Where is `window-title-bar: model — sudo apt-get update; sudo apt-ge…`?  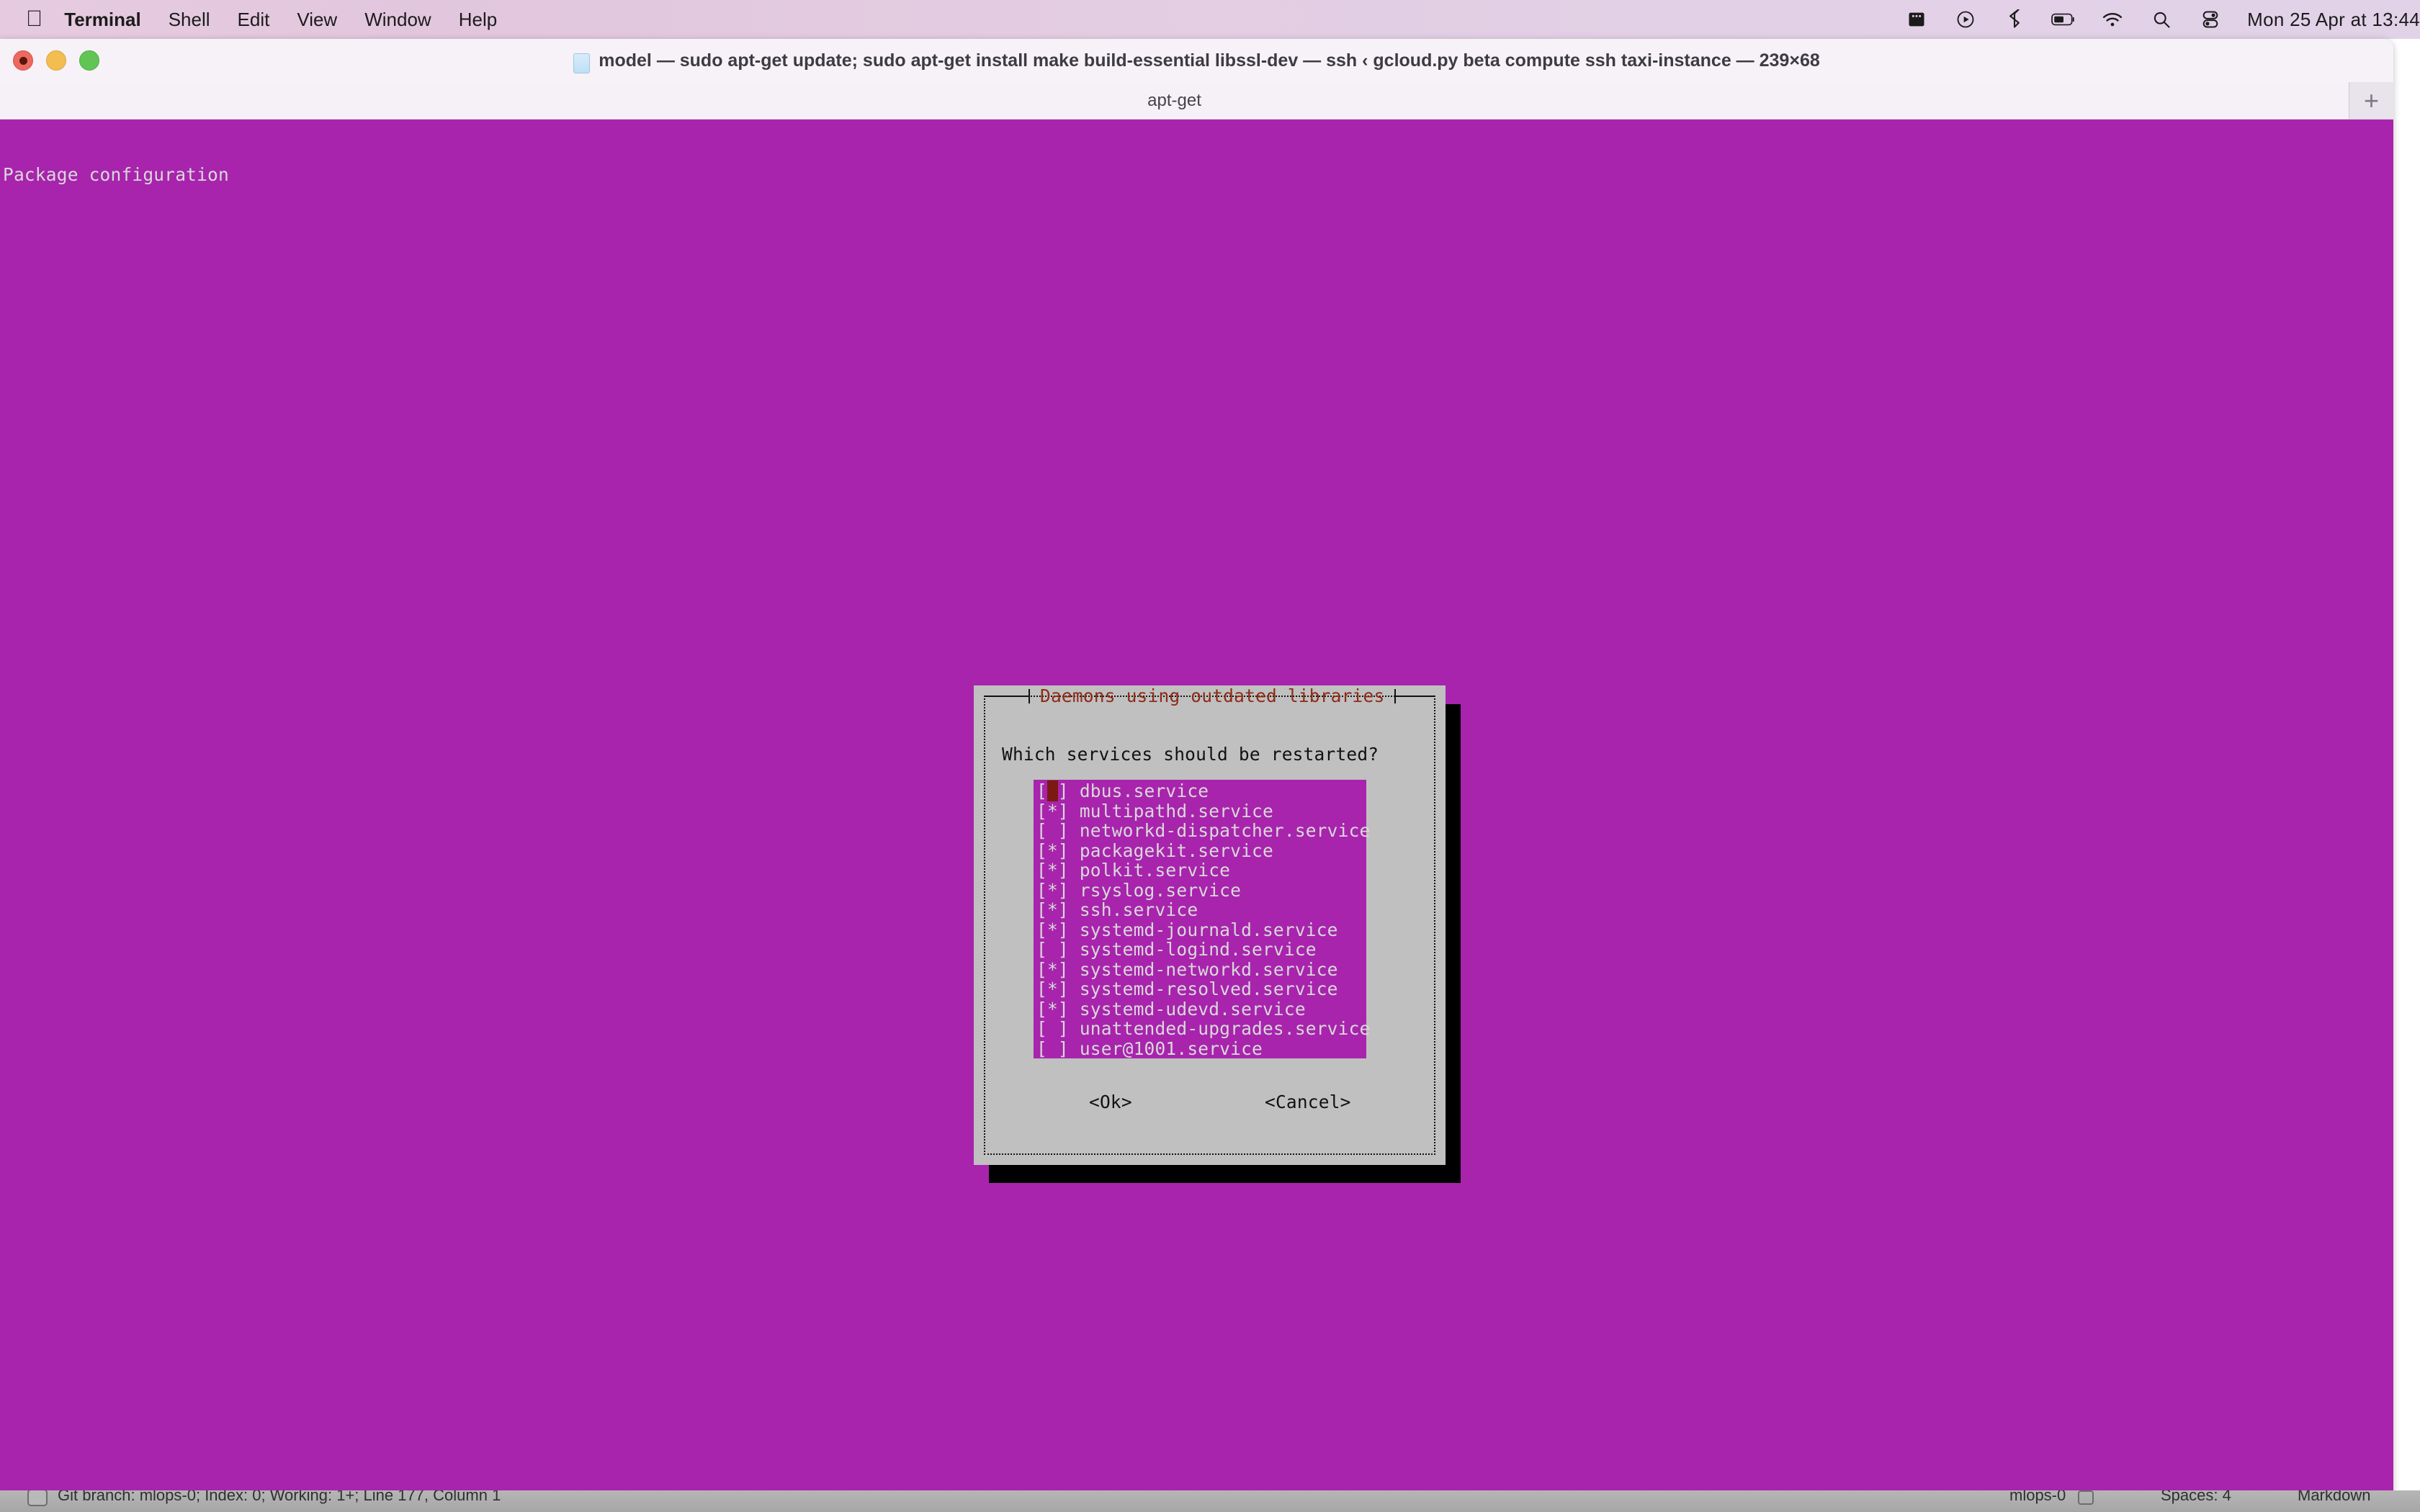 window-title-bar: model — sudo apt-get update; sudo apt-ge… is located at coordinates (1196, 60).